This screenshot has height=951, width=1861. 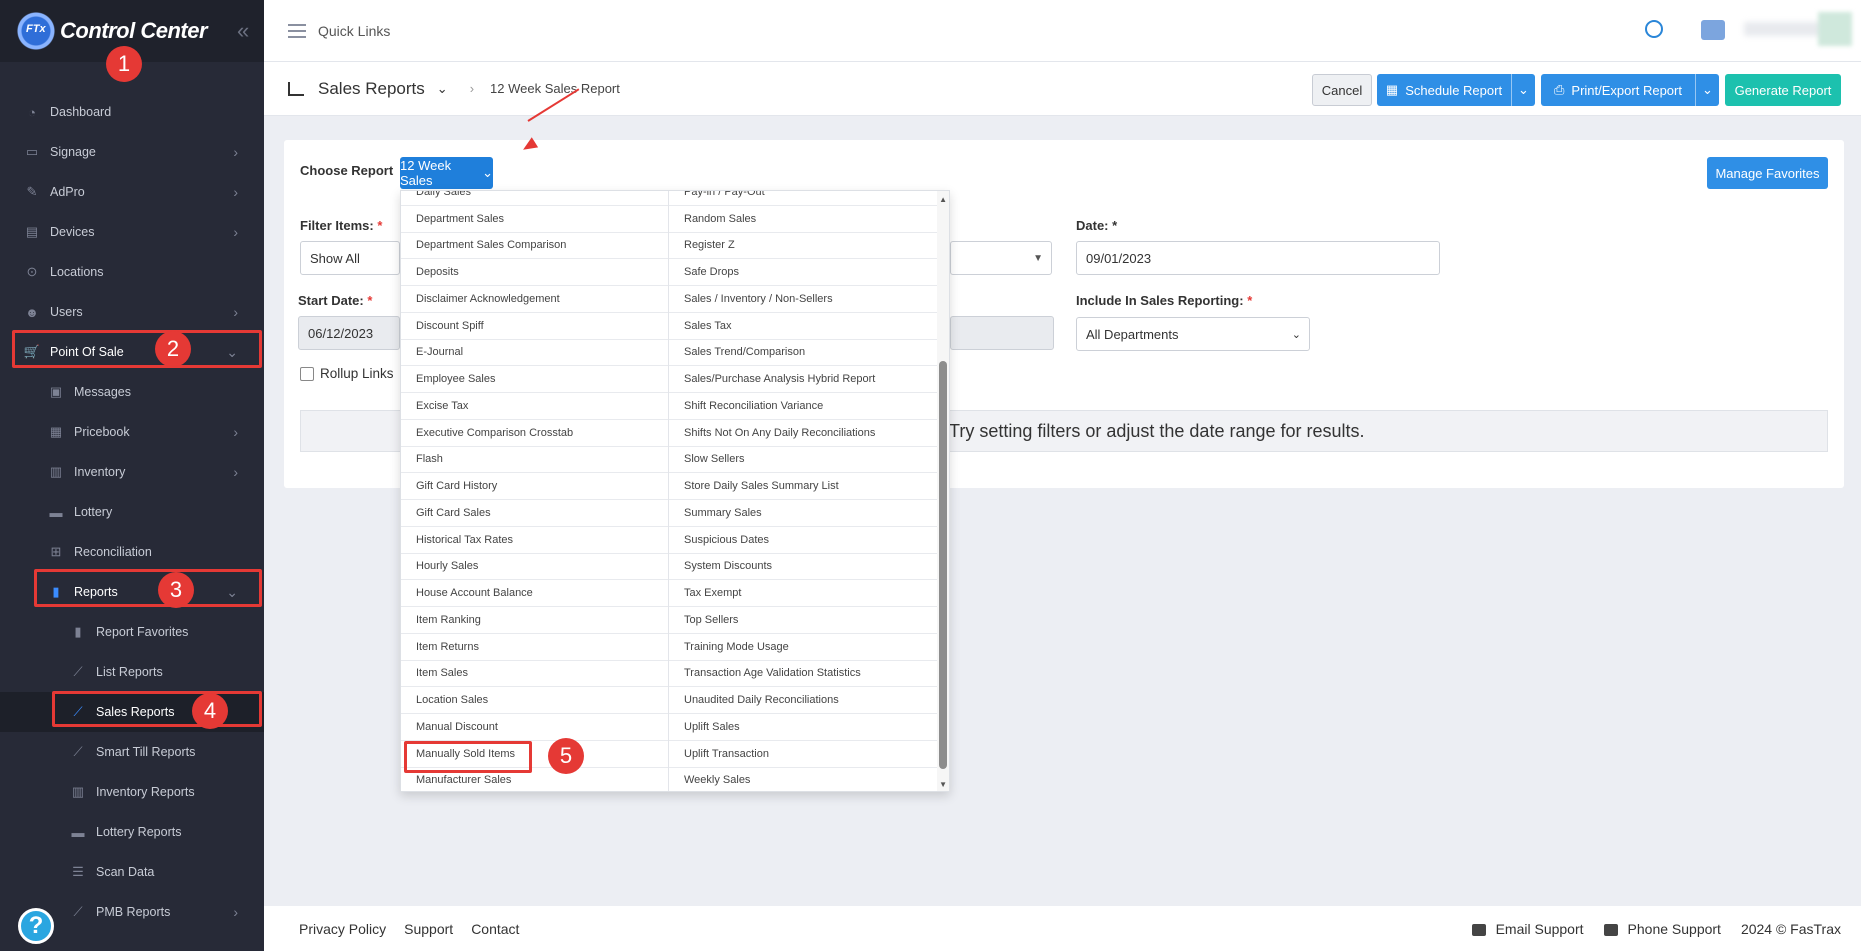 What do you see at coordinates (132, 792) in the screenshot?
I see `sidebar-item-inventory-reports: ▥ Inventory Reports` at bounding box center [132, 792].